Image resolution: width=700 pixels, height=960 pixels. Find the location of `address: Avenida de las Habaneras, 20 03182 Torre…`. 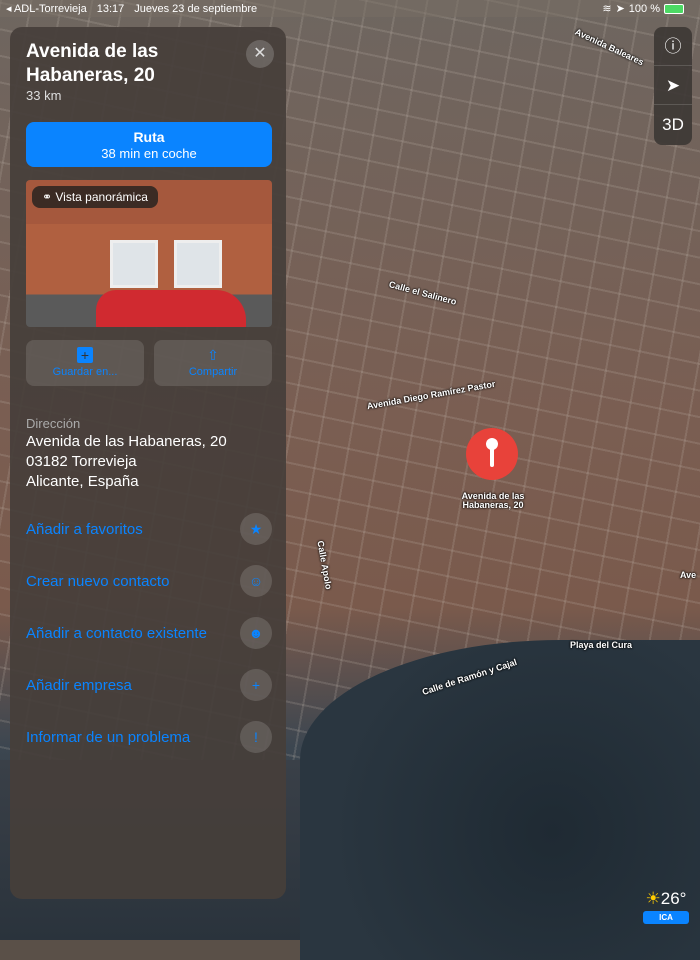

address: Avenida de las Habaneras, 20 03182 Torre… is located at coordinates (126, 462).